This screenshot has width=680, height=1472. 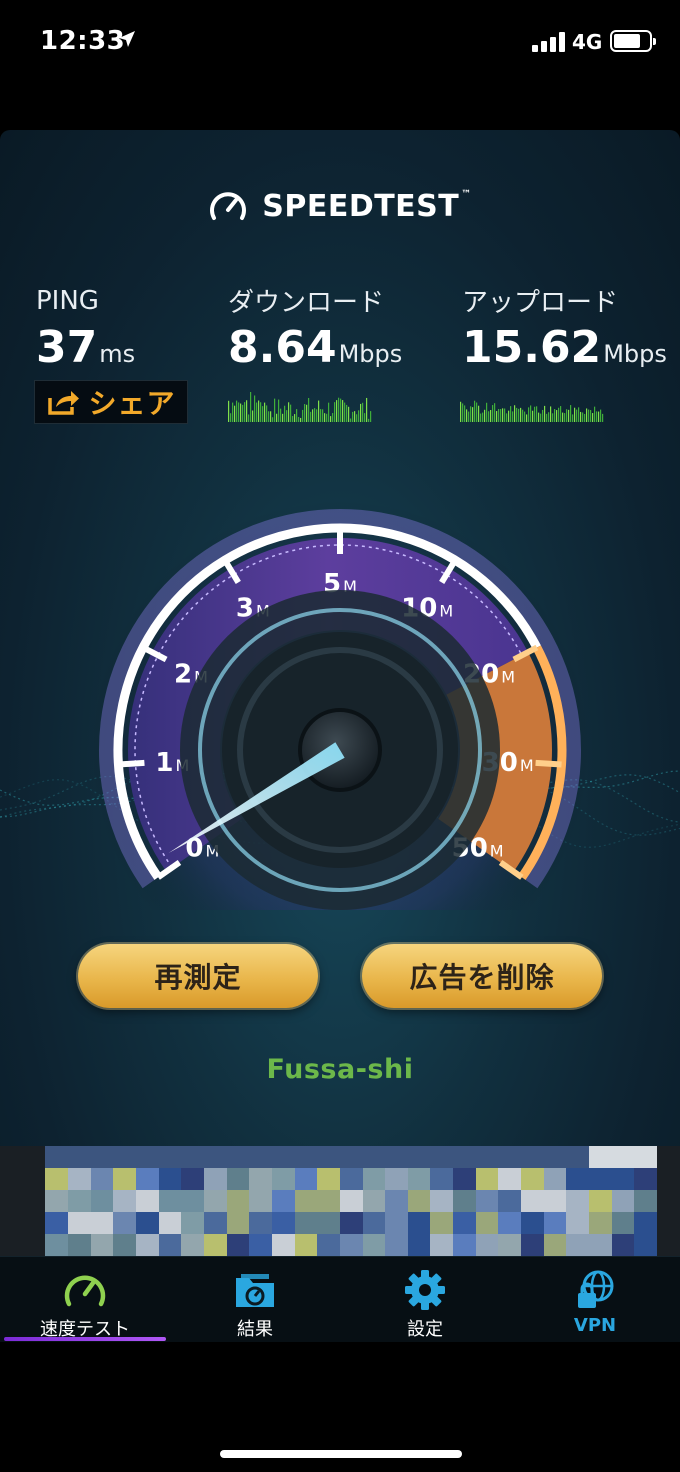 What do you see at coordinates (86, 347) in the screenshot?
I see `ping-value: 37ms` at bounding box center [86, 347].